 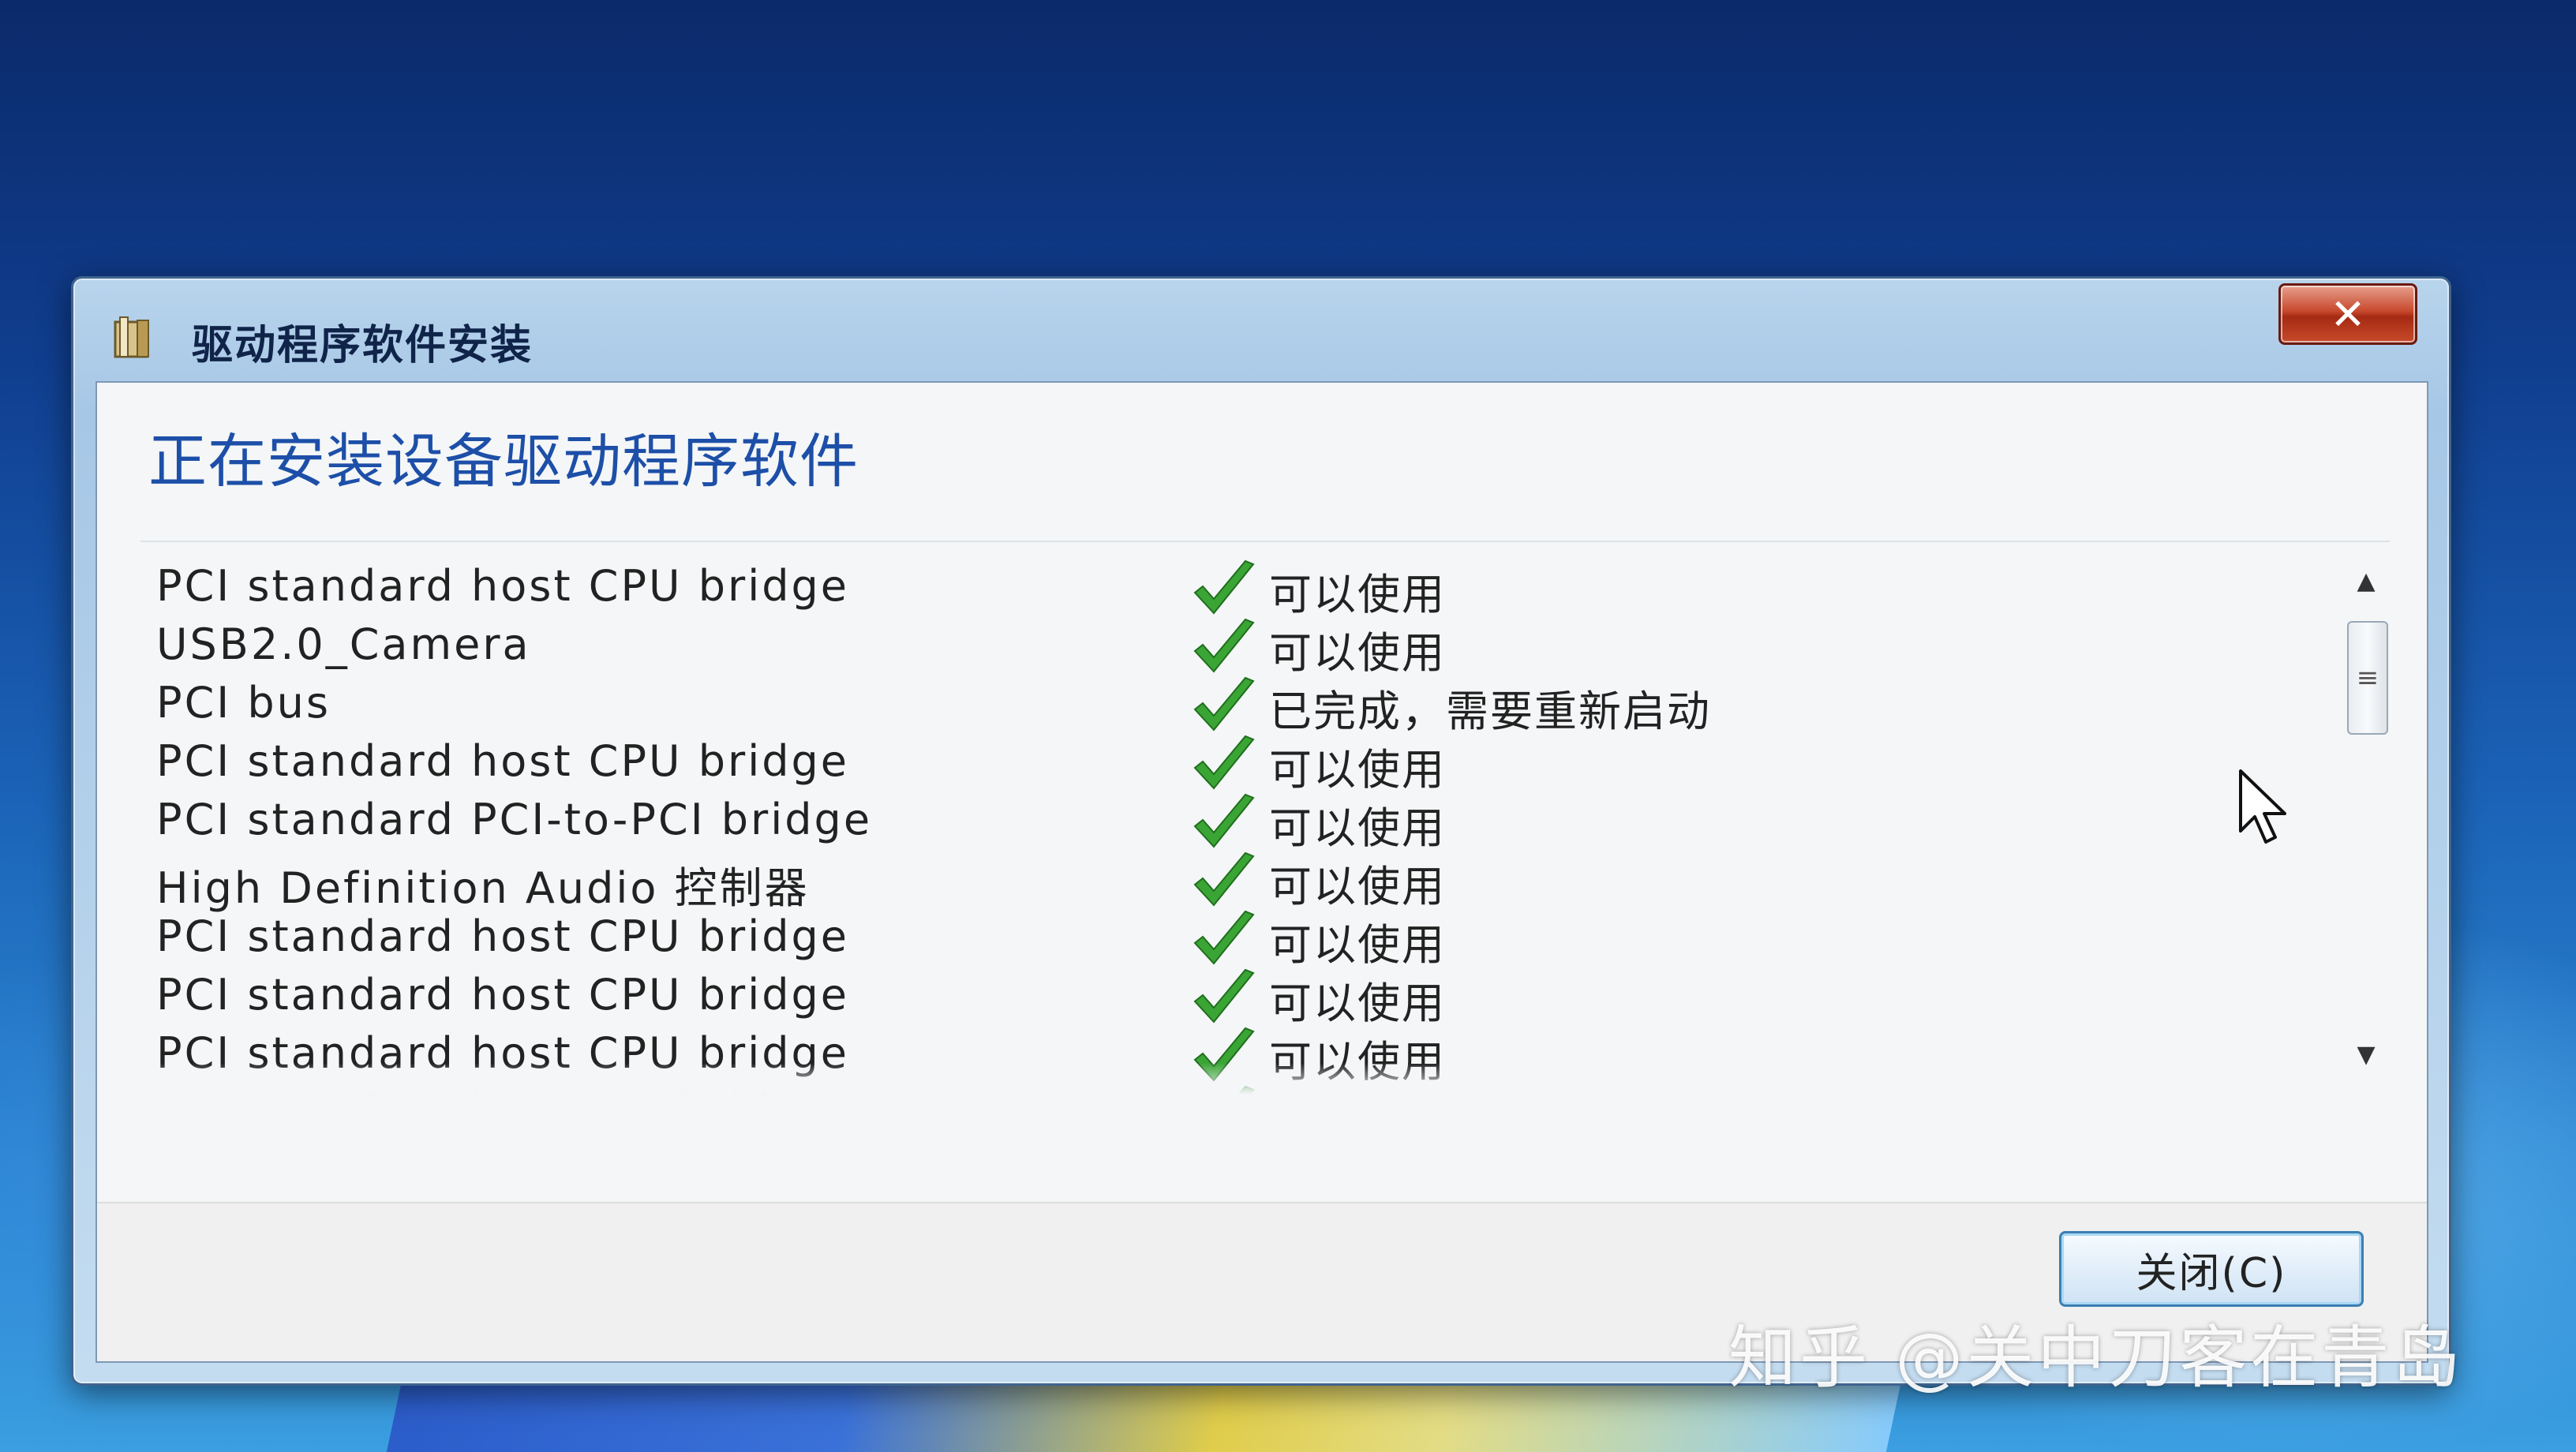 I want to click on vertical-scrollbar: ▲ ≡ ▼, so click(x=2366, y=826).